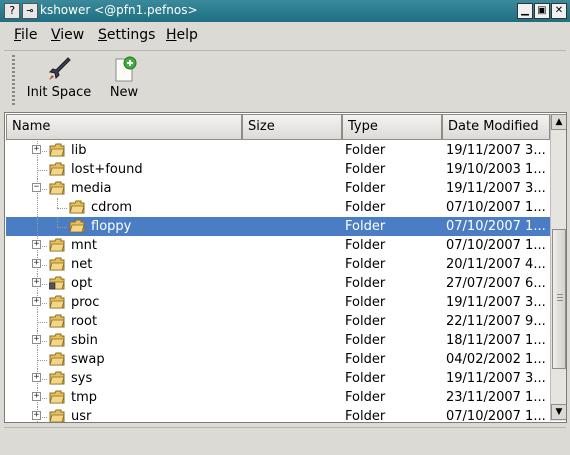 This screenshot has width=570, height=455. Describe the element at coordinates (25, 35) in the screenshot. I see `menu-file: File` at that location.